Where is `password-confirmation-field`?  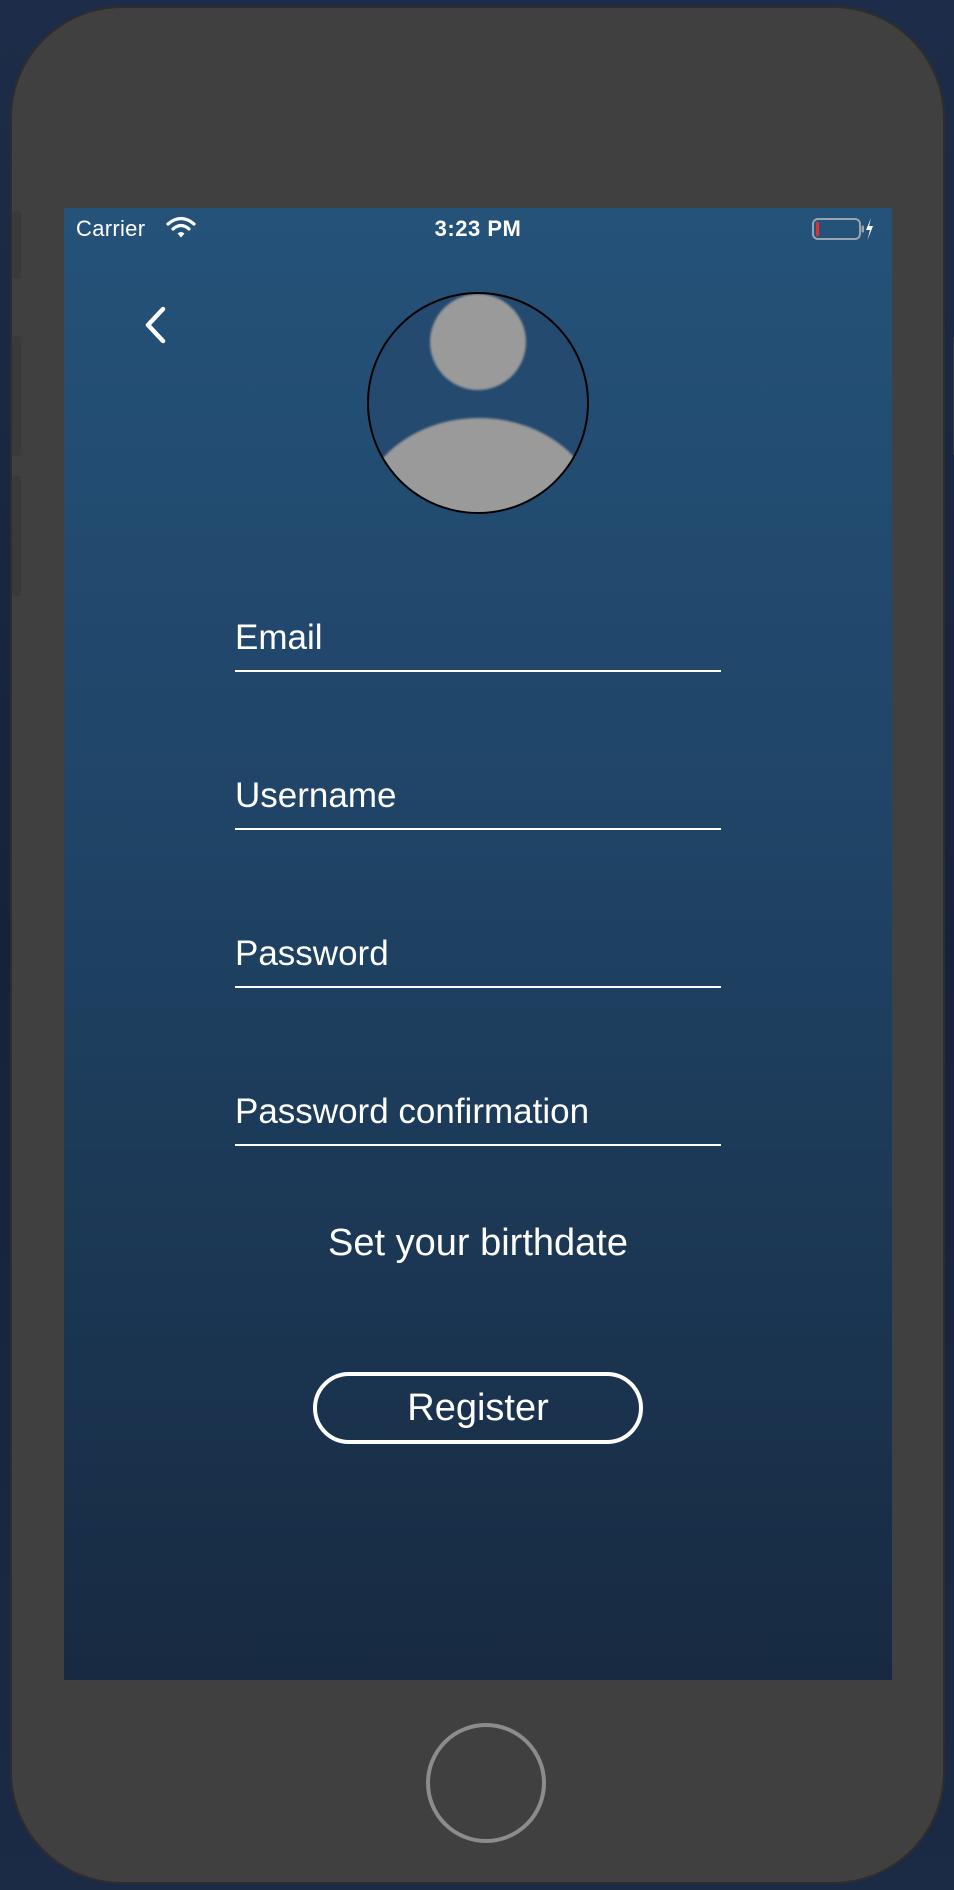
password-confirmation-field is located at coordinates (478, 1116).